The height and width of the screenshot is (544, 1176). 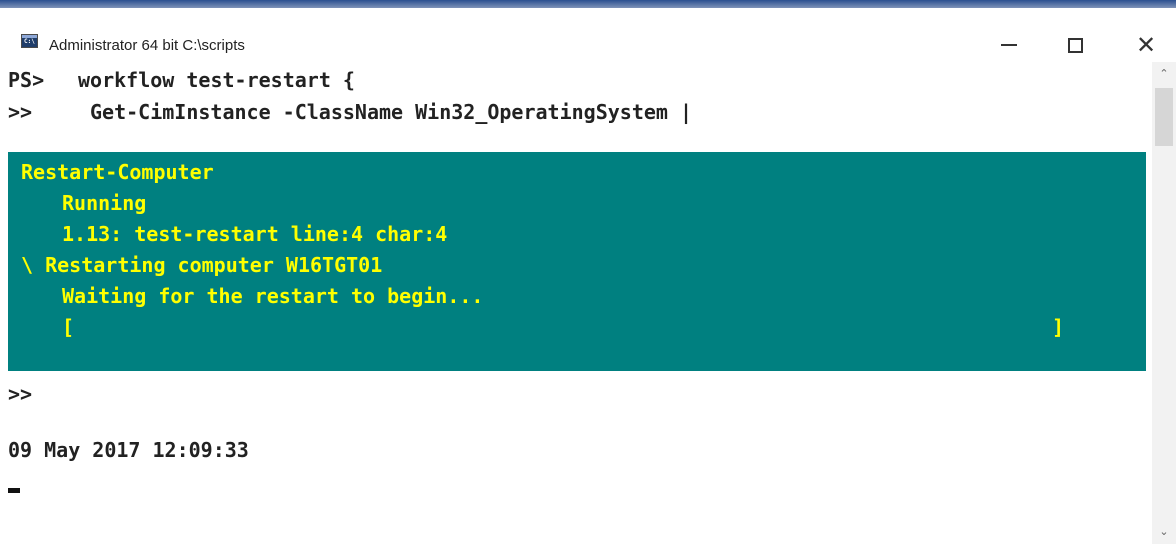 I want to click on vertical-scrollbar: ⌃ ⌄, so click(x=1164, y=303).